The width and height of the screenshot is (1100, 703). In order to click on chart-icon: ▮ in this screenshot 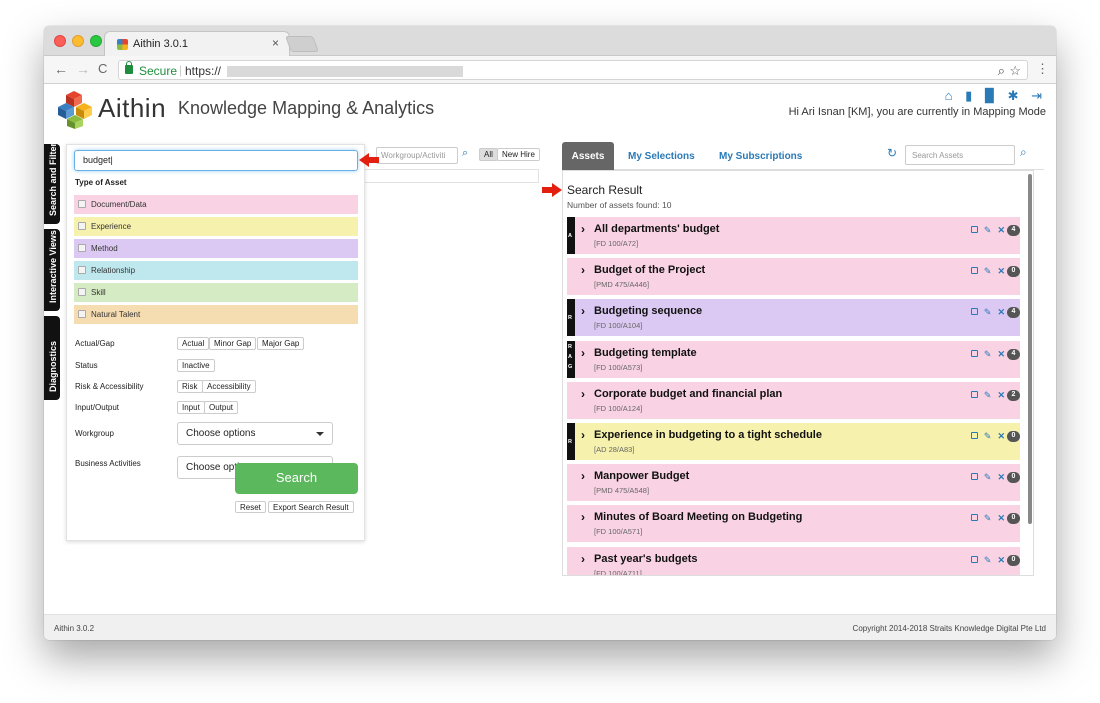, I will do `click(968, 95)`.